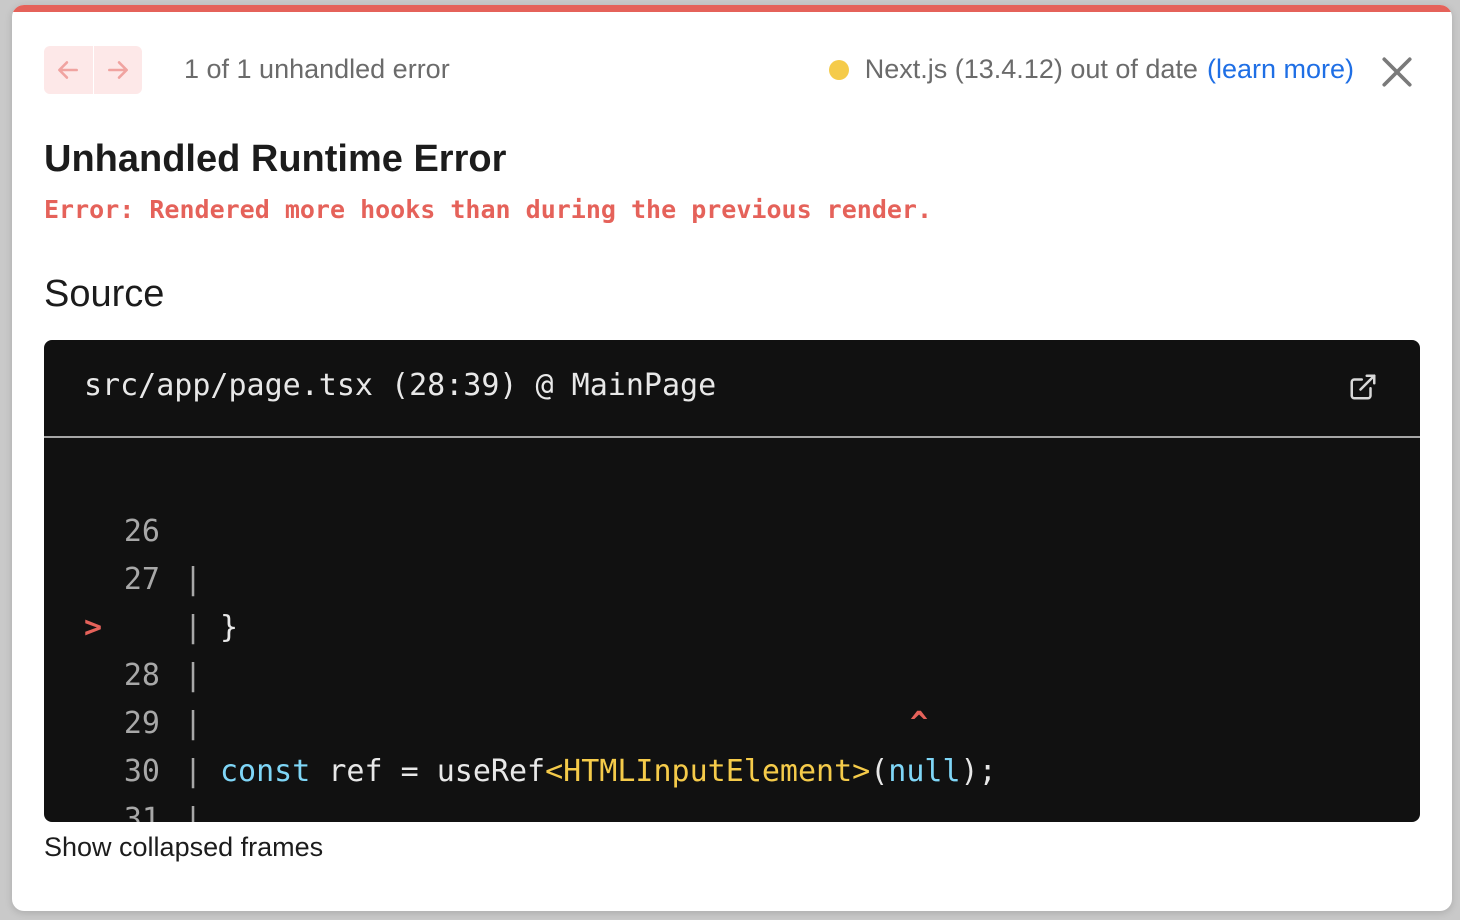 Image resolution: width=1460 pixels, height=920 pixels. What do you see at coordinates (141, 812) in the screenshot?
I see `line-number: 31` at bounding box center [141, 812].